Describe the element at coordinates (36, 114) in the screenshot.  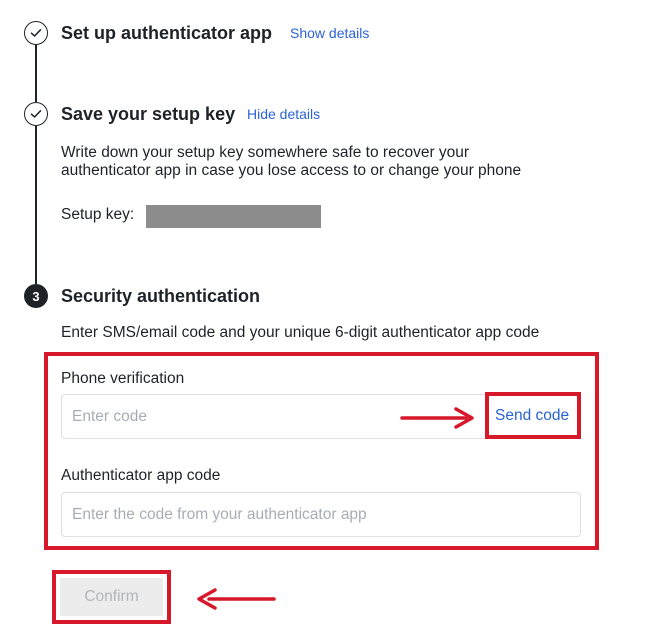
I see `step-2-check-icon` at that location.